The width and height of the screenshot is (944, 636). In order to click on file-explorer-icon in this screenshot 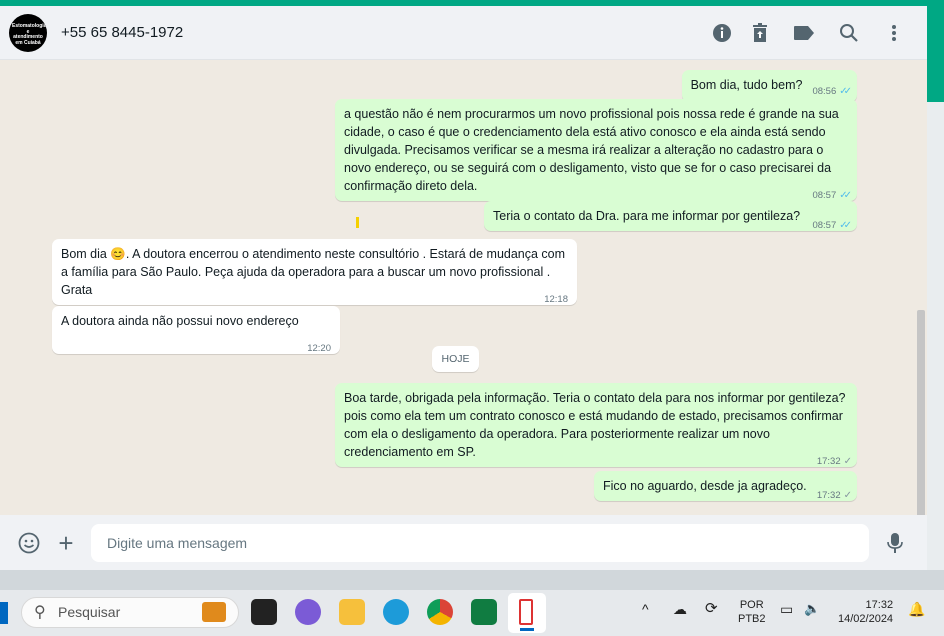, I will do `click(352, 612)`.